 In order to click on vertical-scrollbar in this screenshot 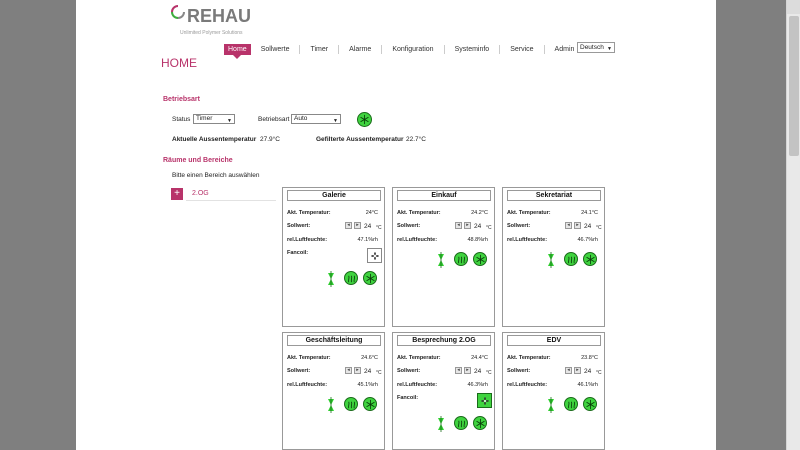, I will do `click(793, 225)`.